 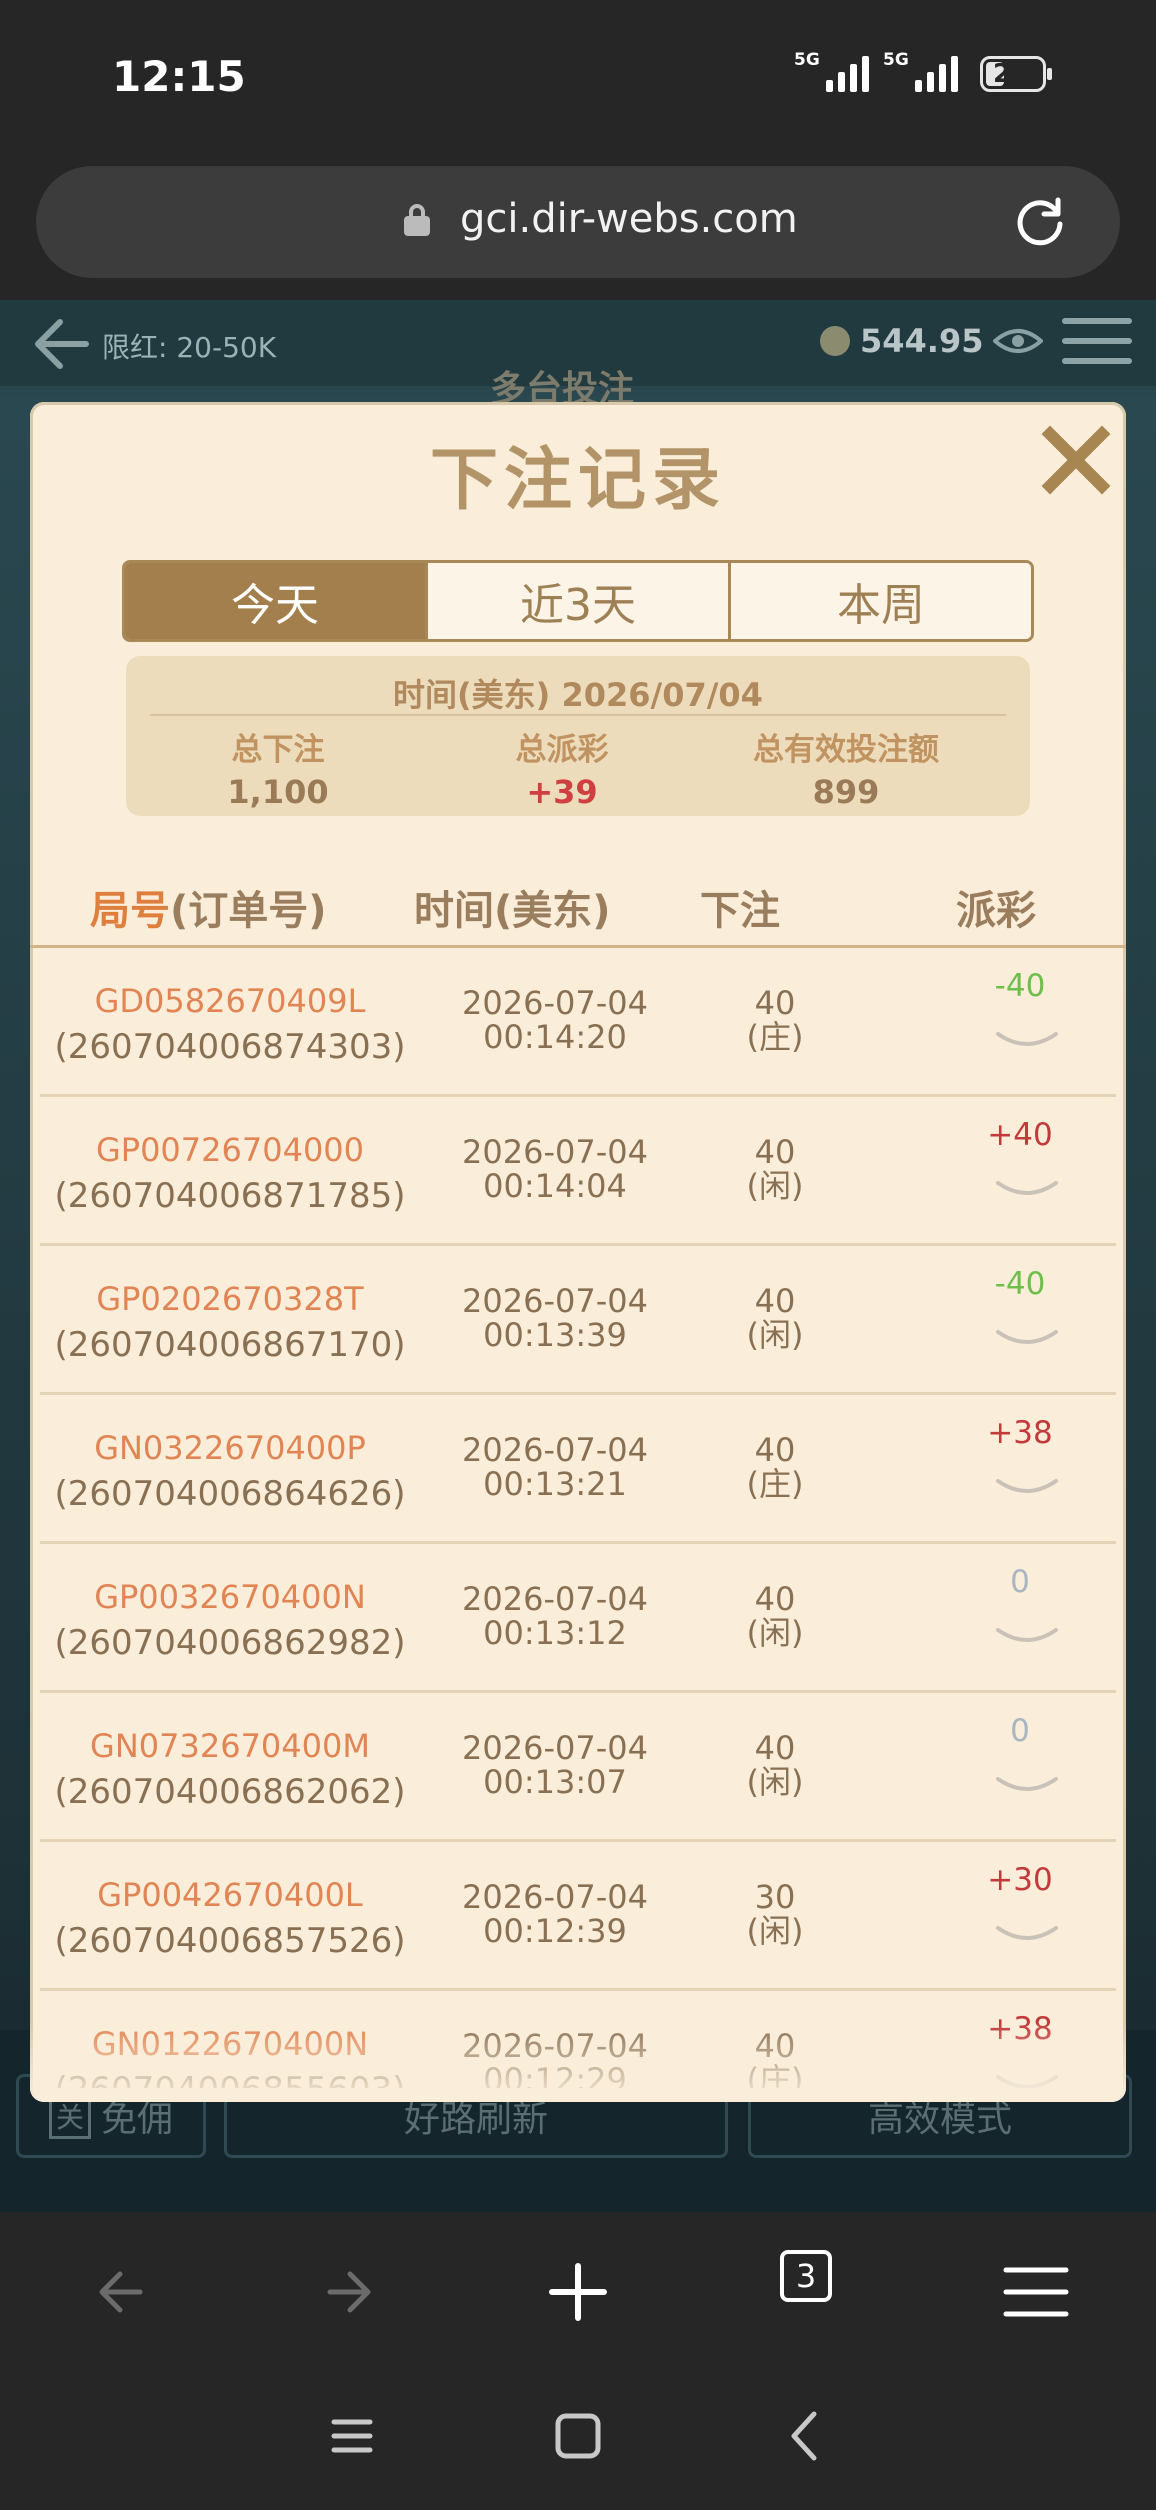 I want to click on back-icon, so click(x=120, y=2292).